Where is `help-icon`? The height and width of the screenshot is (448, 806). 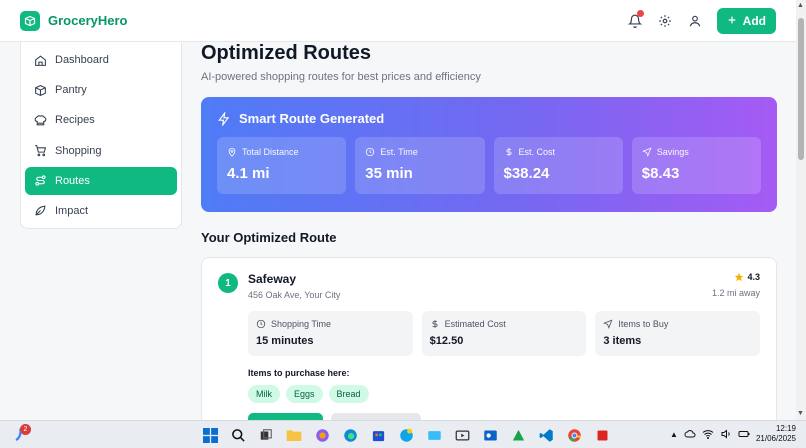
help-icon is located at coordinates (406, 435).